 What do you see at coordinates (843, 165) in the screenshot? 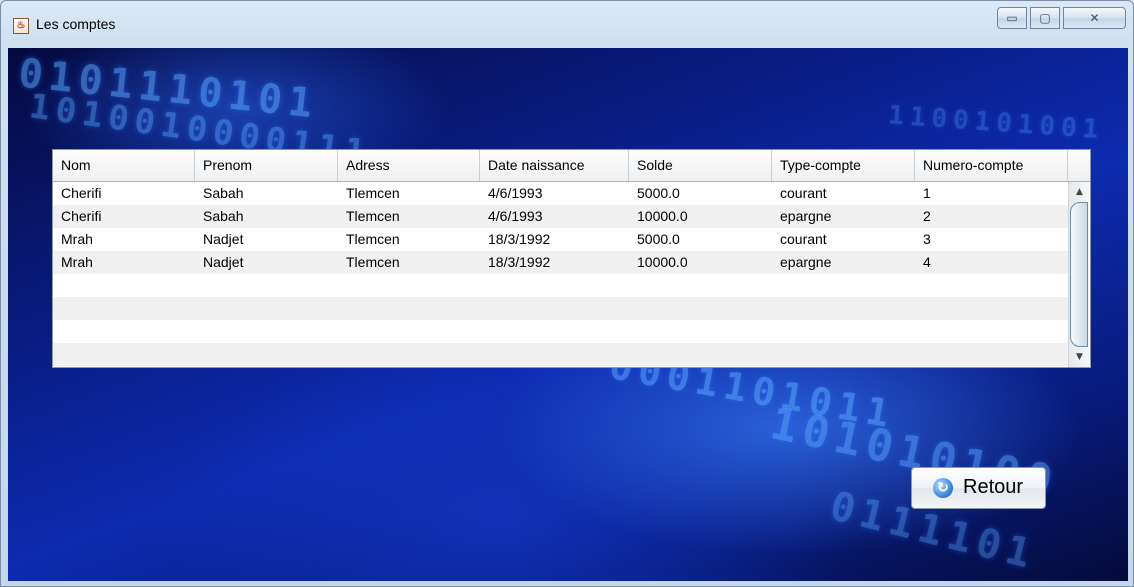
I see `column-header: Type-compte` at bounding box center [843, 165].